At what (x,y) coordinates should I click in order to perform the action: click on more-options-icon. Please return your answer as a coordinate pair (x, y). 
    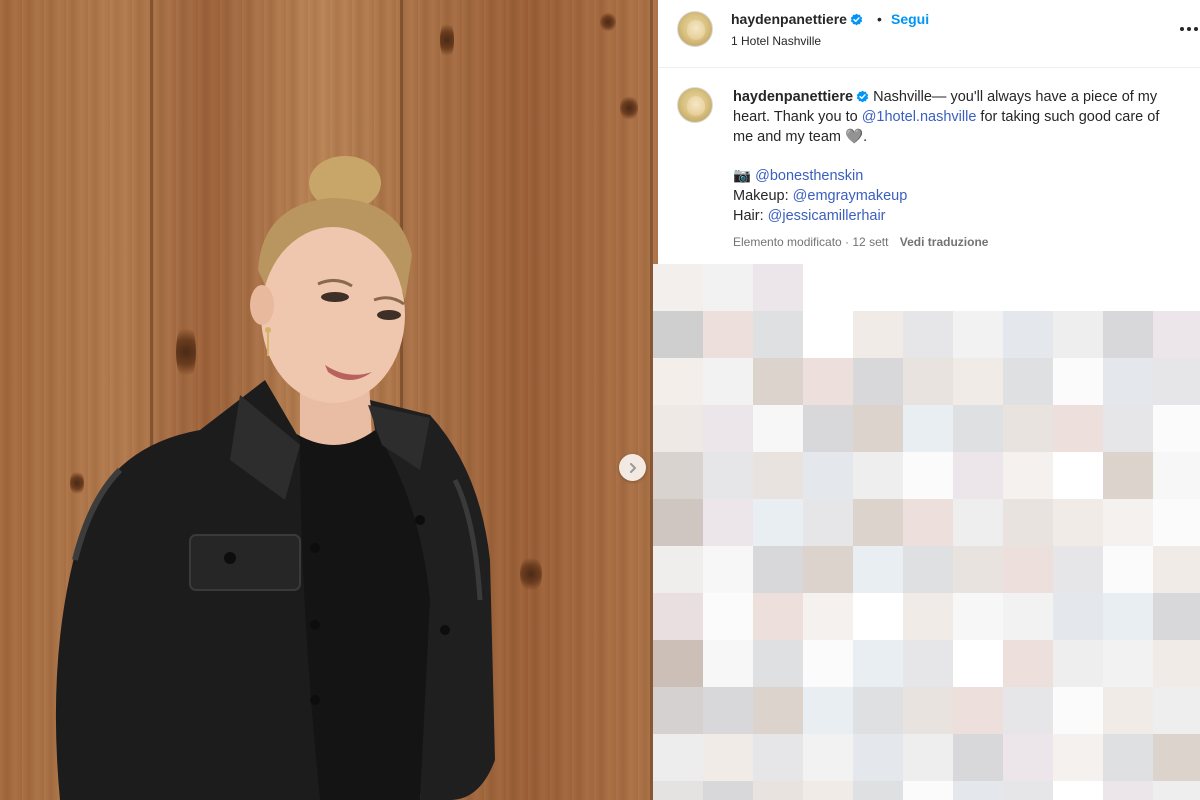
    Looking at the image, I should click on (1189, 29).